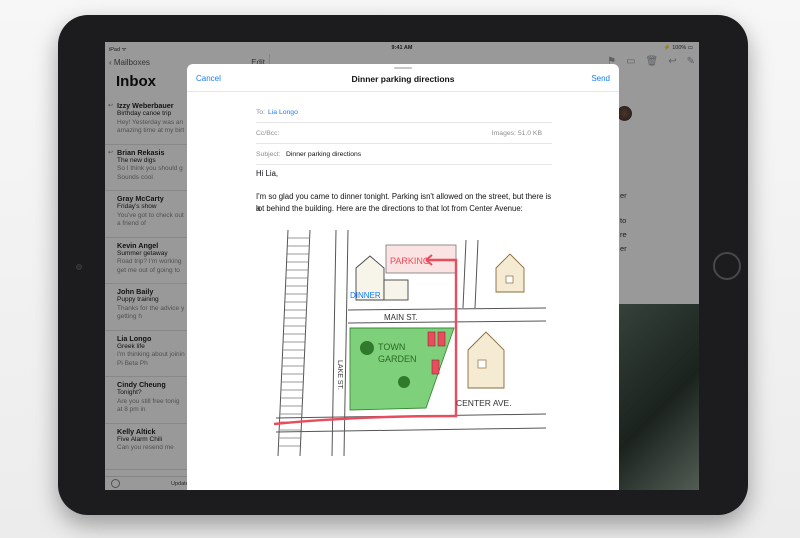 The image size is (800, 538). I want to click on greeting-text: Hi Lia,, so click(406, 174).